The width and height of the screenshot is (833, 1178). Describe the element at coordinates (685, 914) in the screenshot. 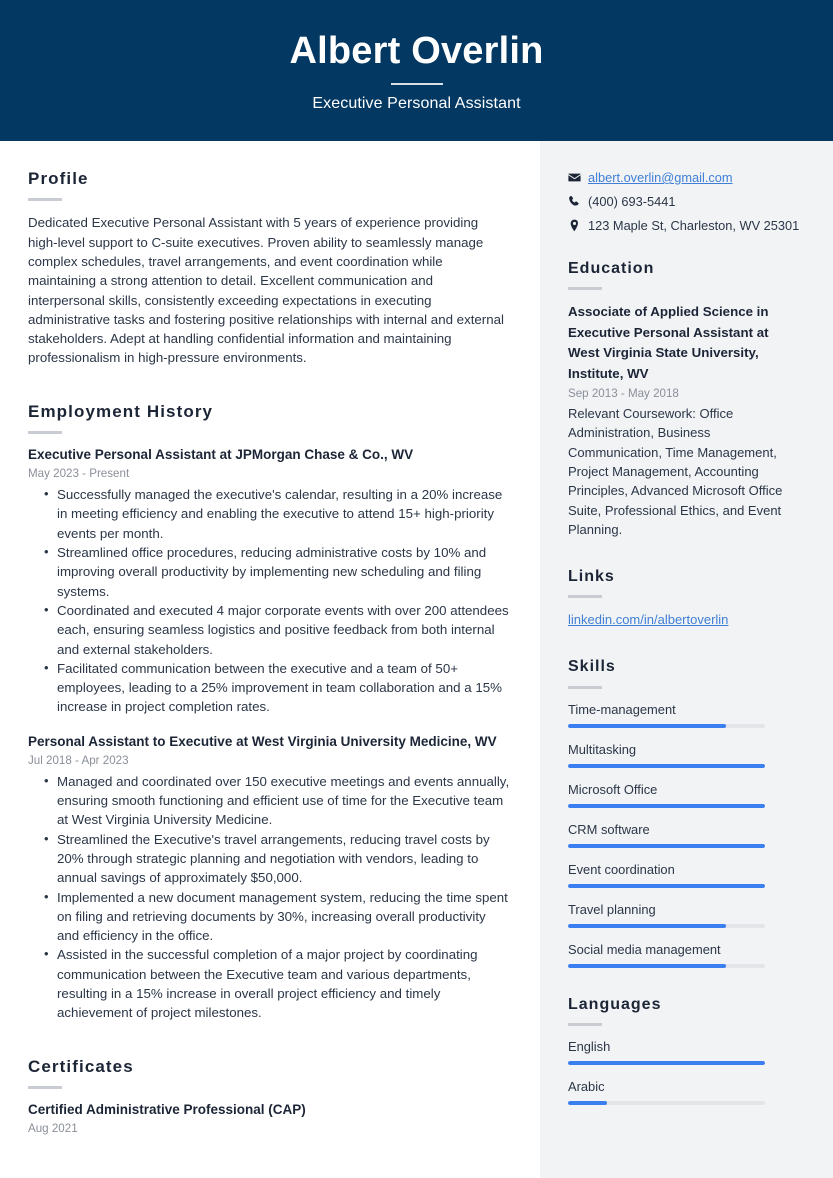

I see `skill-item: Travel planning` at that location.